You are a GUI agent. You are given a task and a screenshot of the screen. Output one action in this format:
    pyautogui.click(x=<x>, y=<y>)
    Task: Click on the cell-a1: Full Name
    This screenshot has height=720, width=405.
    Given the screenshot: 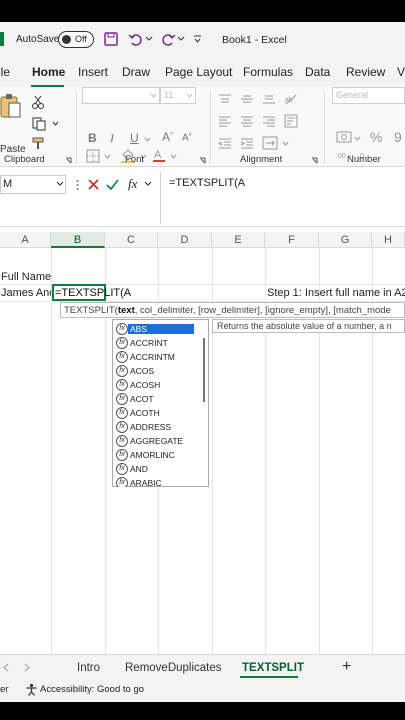 What is the action you would take?
    pyautogui.click(x=26, y=277)
    